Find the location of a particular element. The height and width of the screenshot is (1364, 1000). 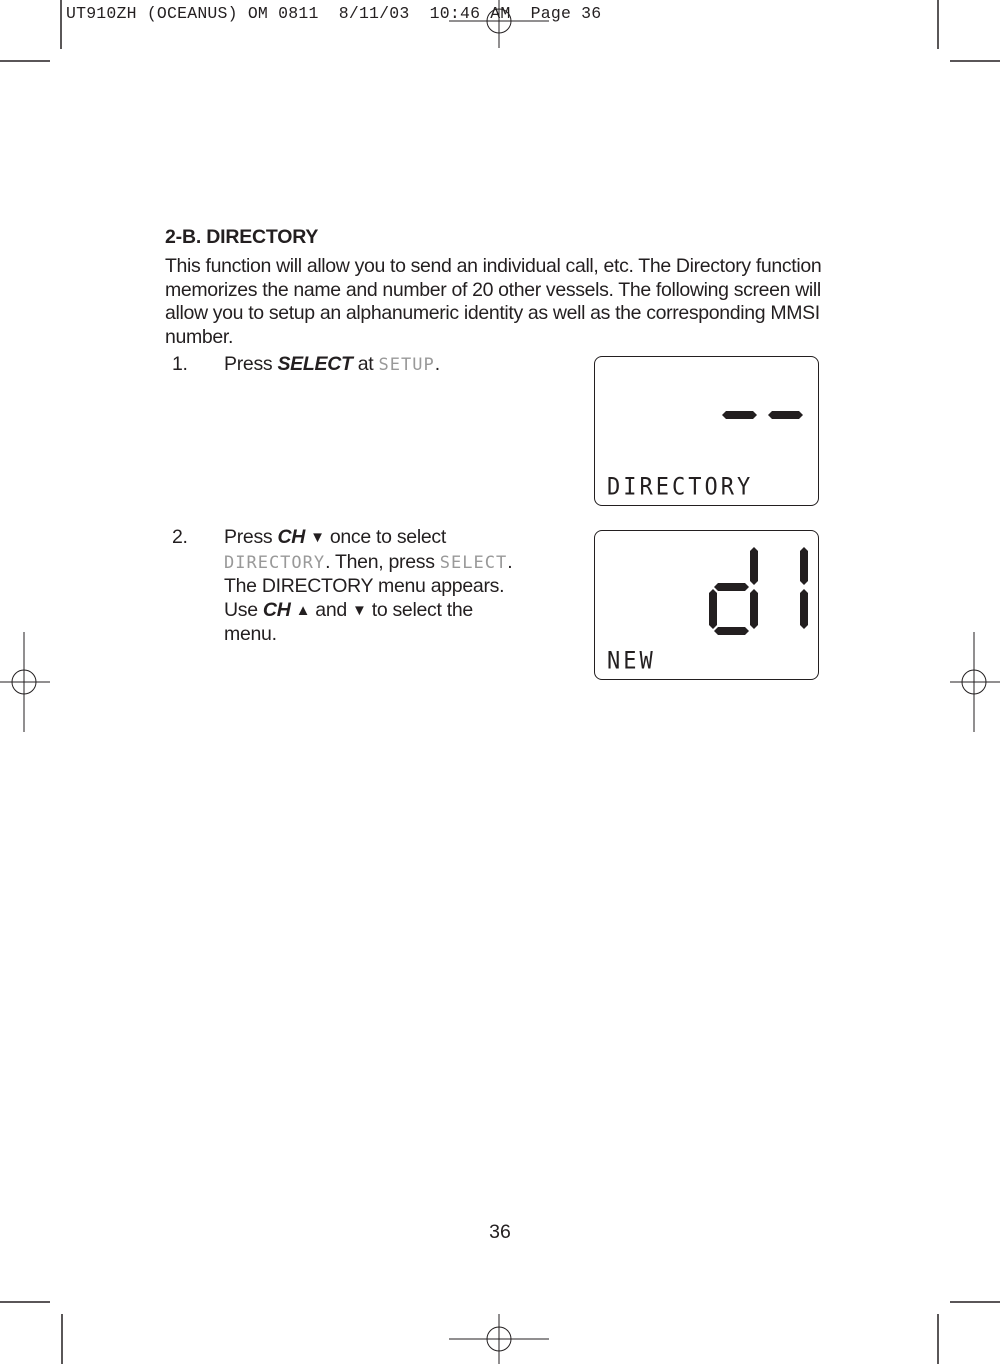

lcd-screen-new: NEW is located at coordinates (706, 605).